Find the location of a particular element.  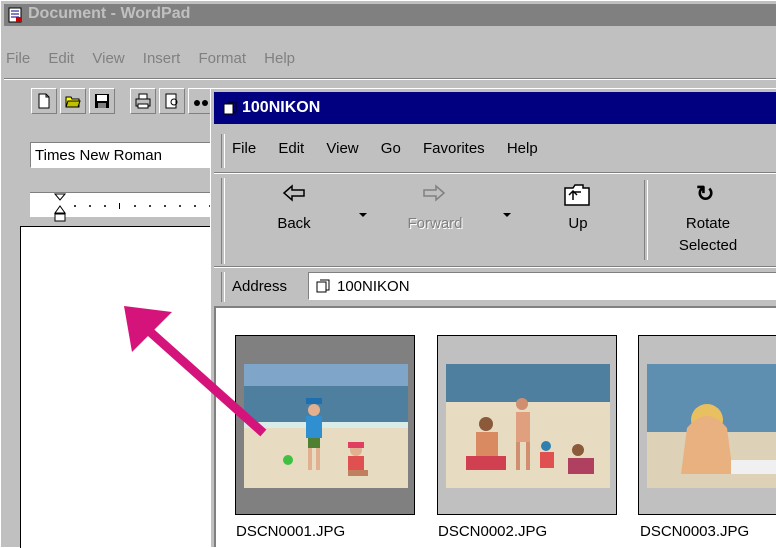

open-folder-icon is located at coordinates (73, 102).